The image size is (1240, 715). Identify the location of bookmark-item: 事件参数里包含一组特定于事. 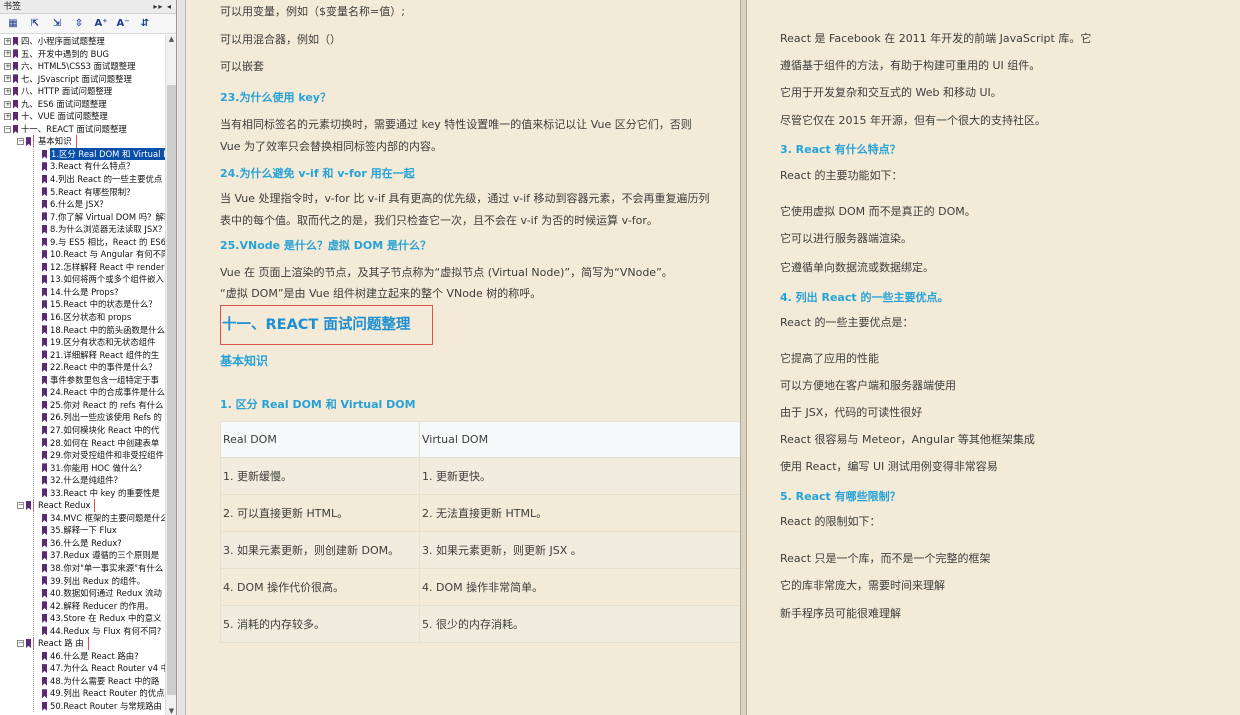
(82, 380).